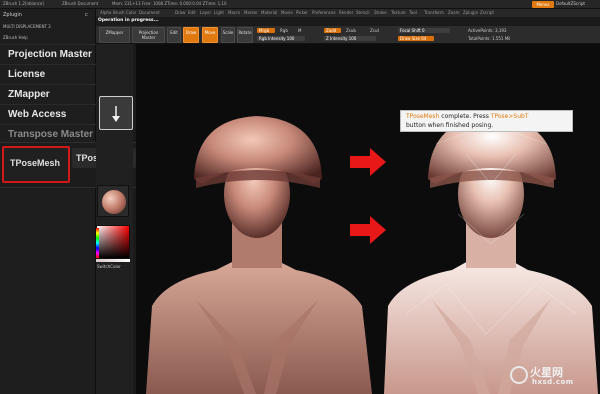 This screenshot has height=394, width=600. I want to click on pin-icon: c, so click(86, 15).